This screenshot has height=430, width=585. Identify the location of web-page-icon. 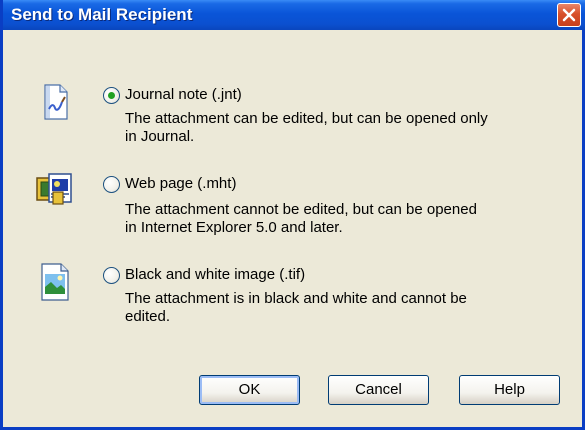
(55, 190).